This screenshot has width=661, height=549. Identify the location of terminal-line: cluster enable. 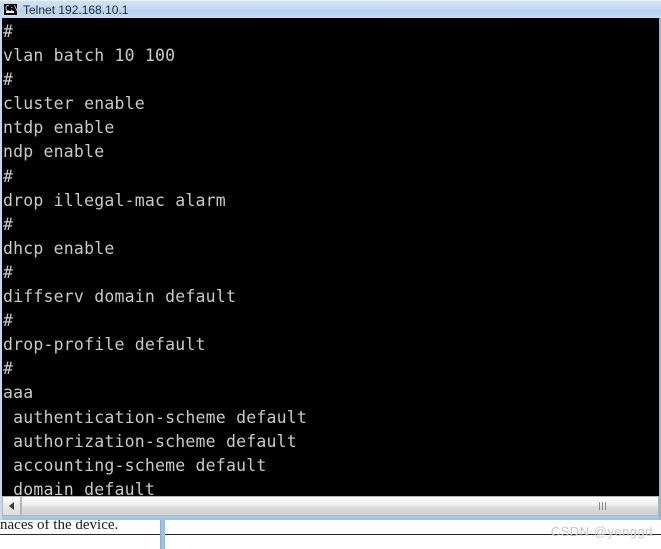
(74, 104).